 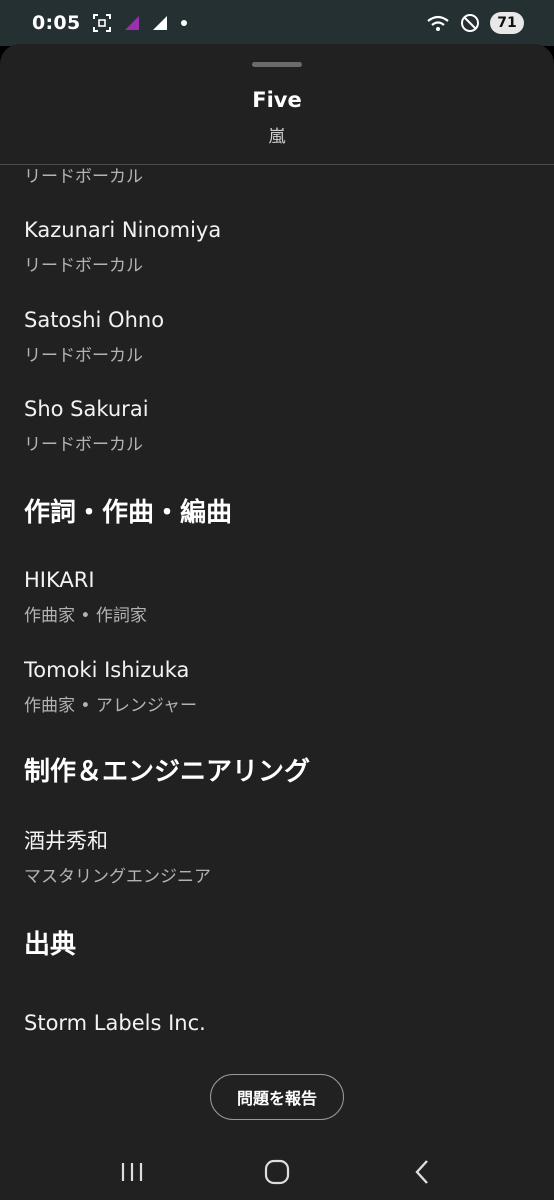 I want to click on recent-apps-icon, so click(x=132, y=1172).